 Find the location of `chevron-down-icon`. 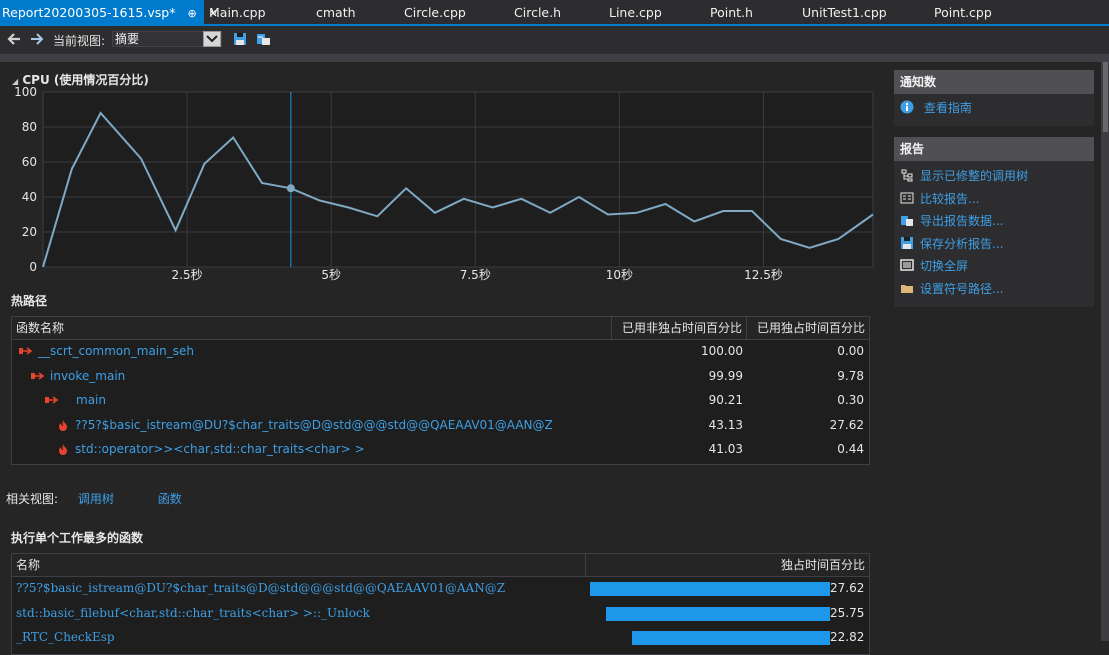

chevron-down-icon is located at coordinates (212, 39).